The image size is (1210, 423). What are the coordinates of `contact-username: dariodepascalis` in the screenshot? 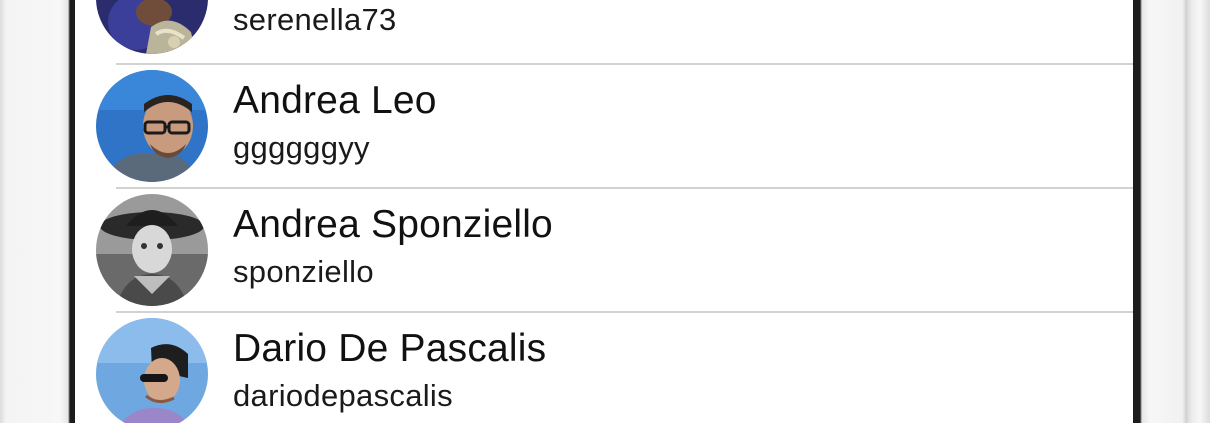 It's located at (343, 395).